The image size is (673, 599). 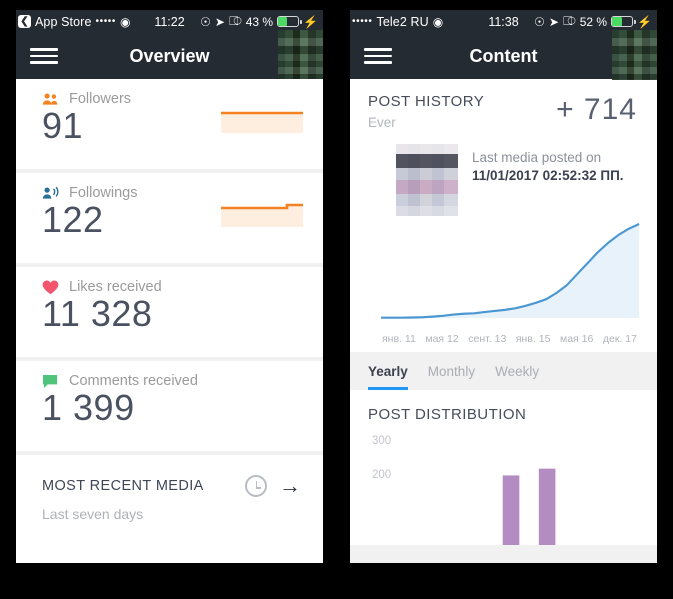 I want to click on tab-yearly: Yearly, so click(x=388, y=377).